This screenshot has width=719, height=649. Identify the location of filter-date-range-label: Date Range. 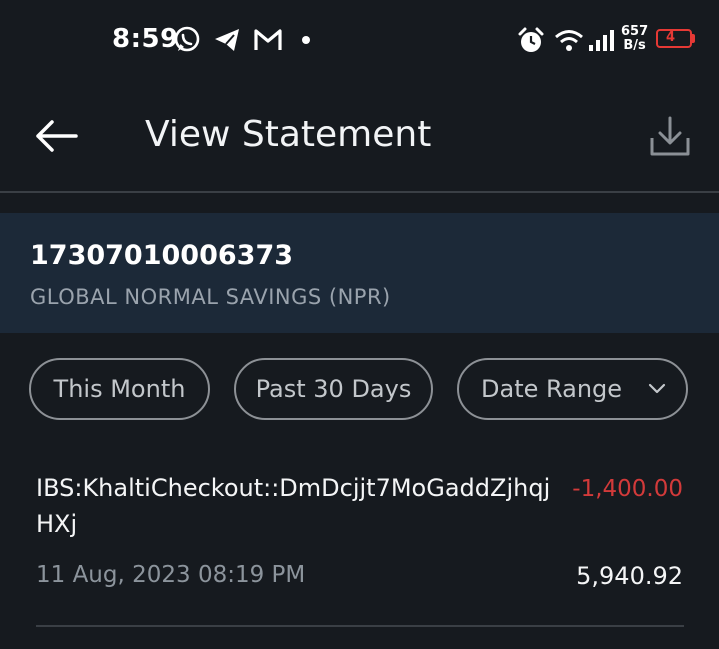
(552, 389).